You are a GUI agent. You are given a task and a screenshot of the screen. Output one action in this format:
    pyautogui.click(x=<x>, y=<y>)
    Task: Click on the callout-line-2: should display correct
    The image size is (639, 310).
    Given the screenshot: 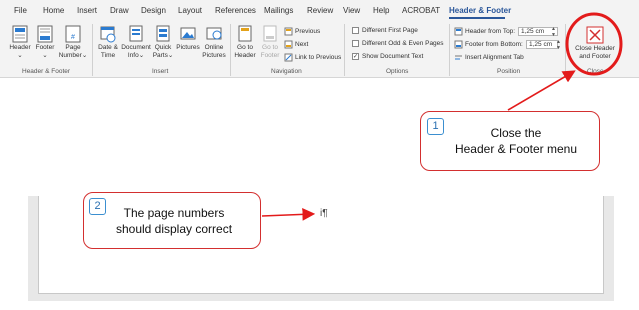 What is the action you would take?
    pyautogui.click(x=174, y=229)
    